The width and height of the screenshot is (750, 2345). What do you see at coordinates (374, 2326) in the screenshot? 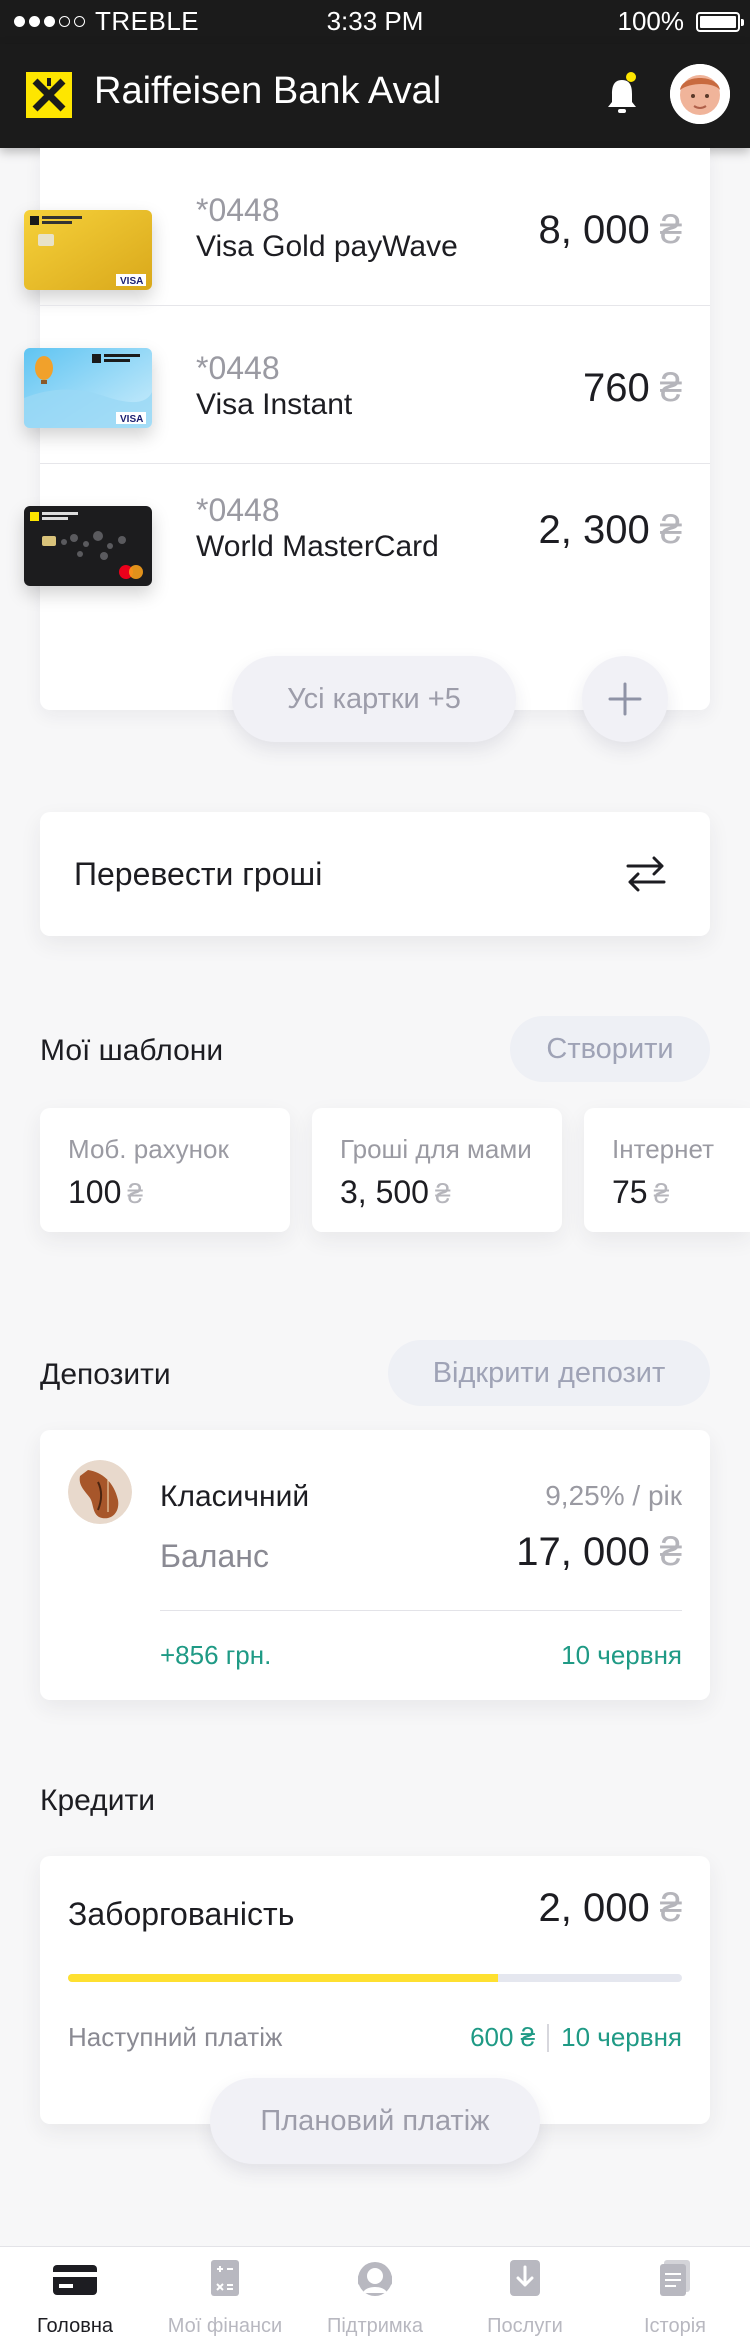
I see `tab-label: Підтримка` at bounding box center [374, 2326].